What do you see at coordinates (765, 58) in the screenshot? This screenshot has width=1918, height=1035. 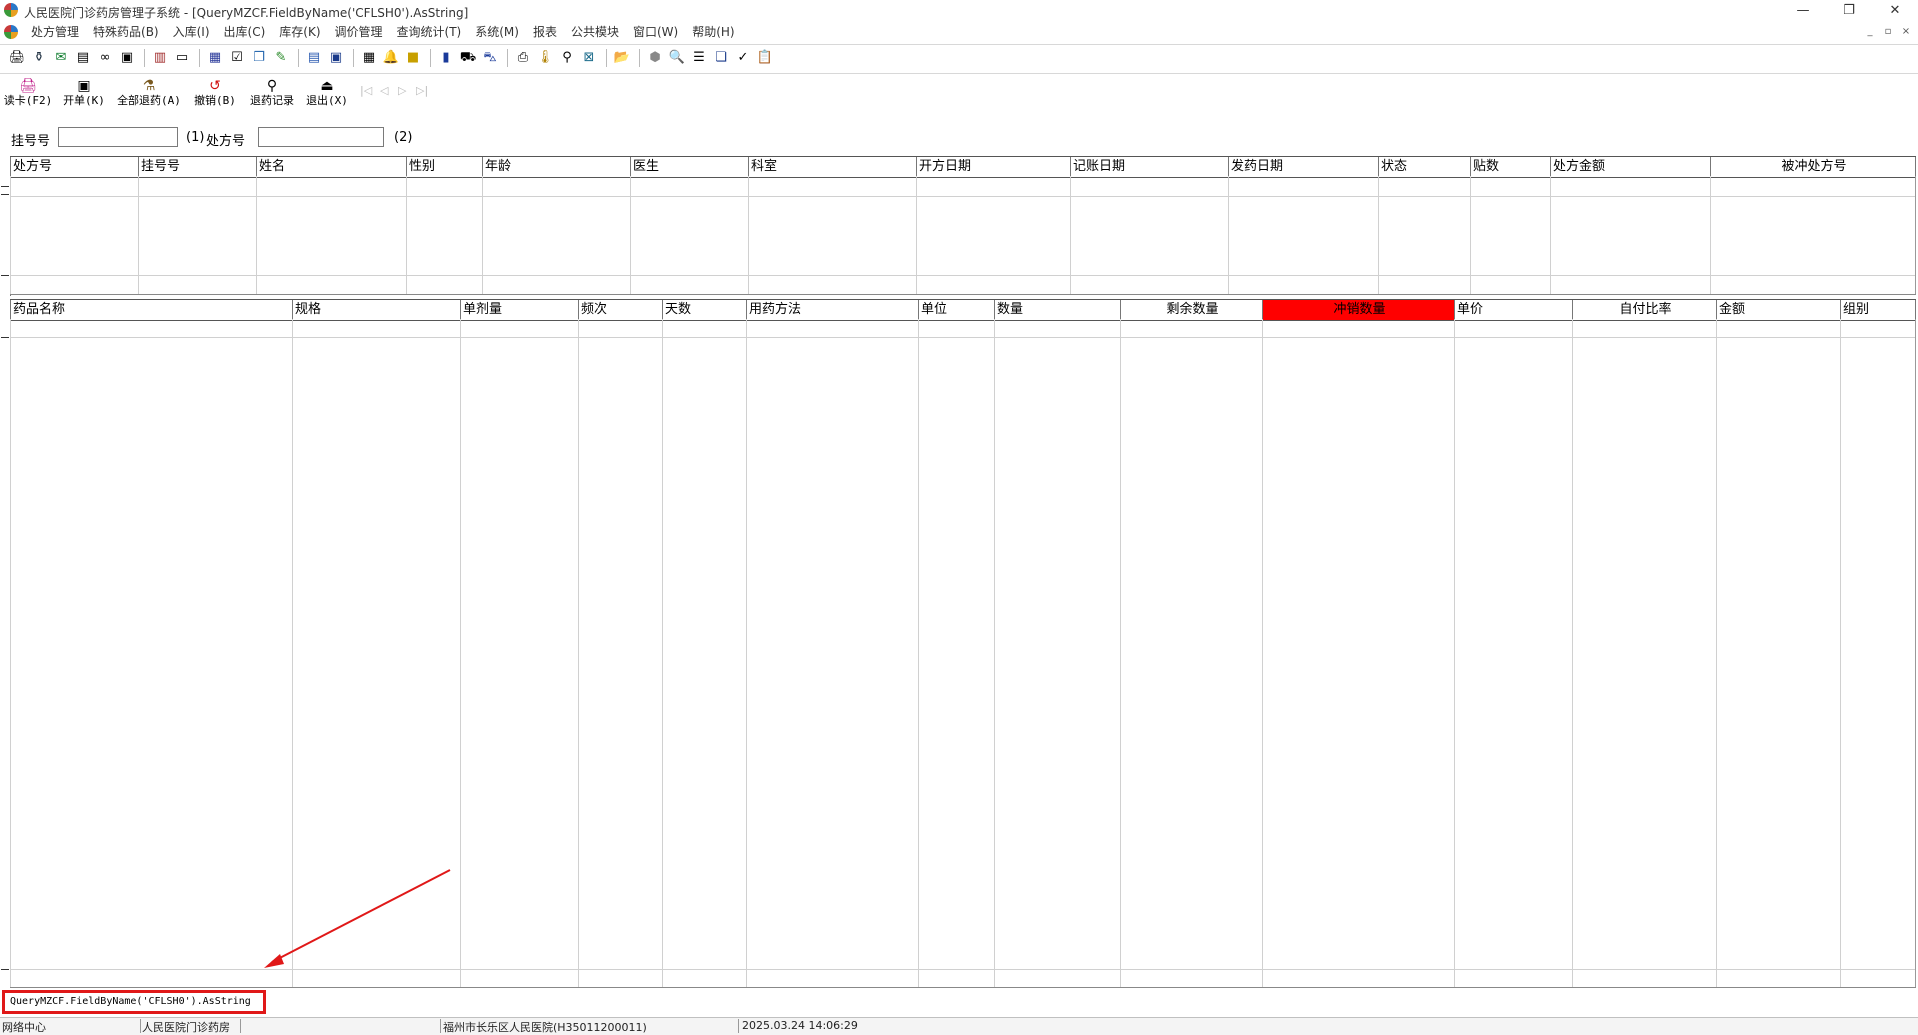 I see `clipboard-icon: 📋` at bounding box center [765, 58].